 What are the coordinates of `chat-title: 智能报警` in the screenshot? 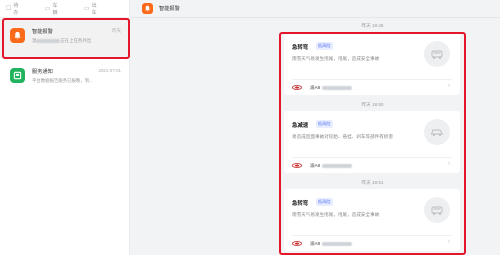 It's located at (169, 9).